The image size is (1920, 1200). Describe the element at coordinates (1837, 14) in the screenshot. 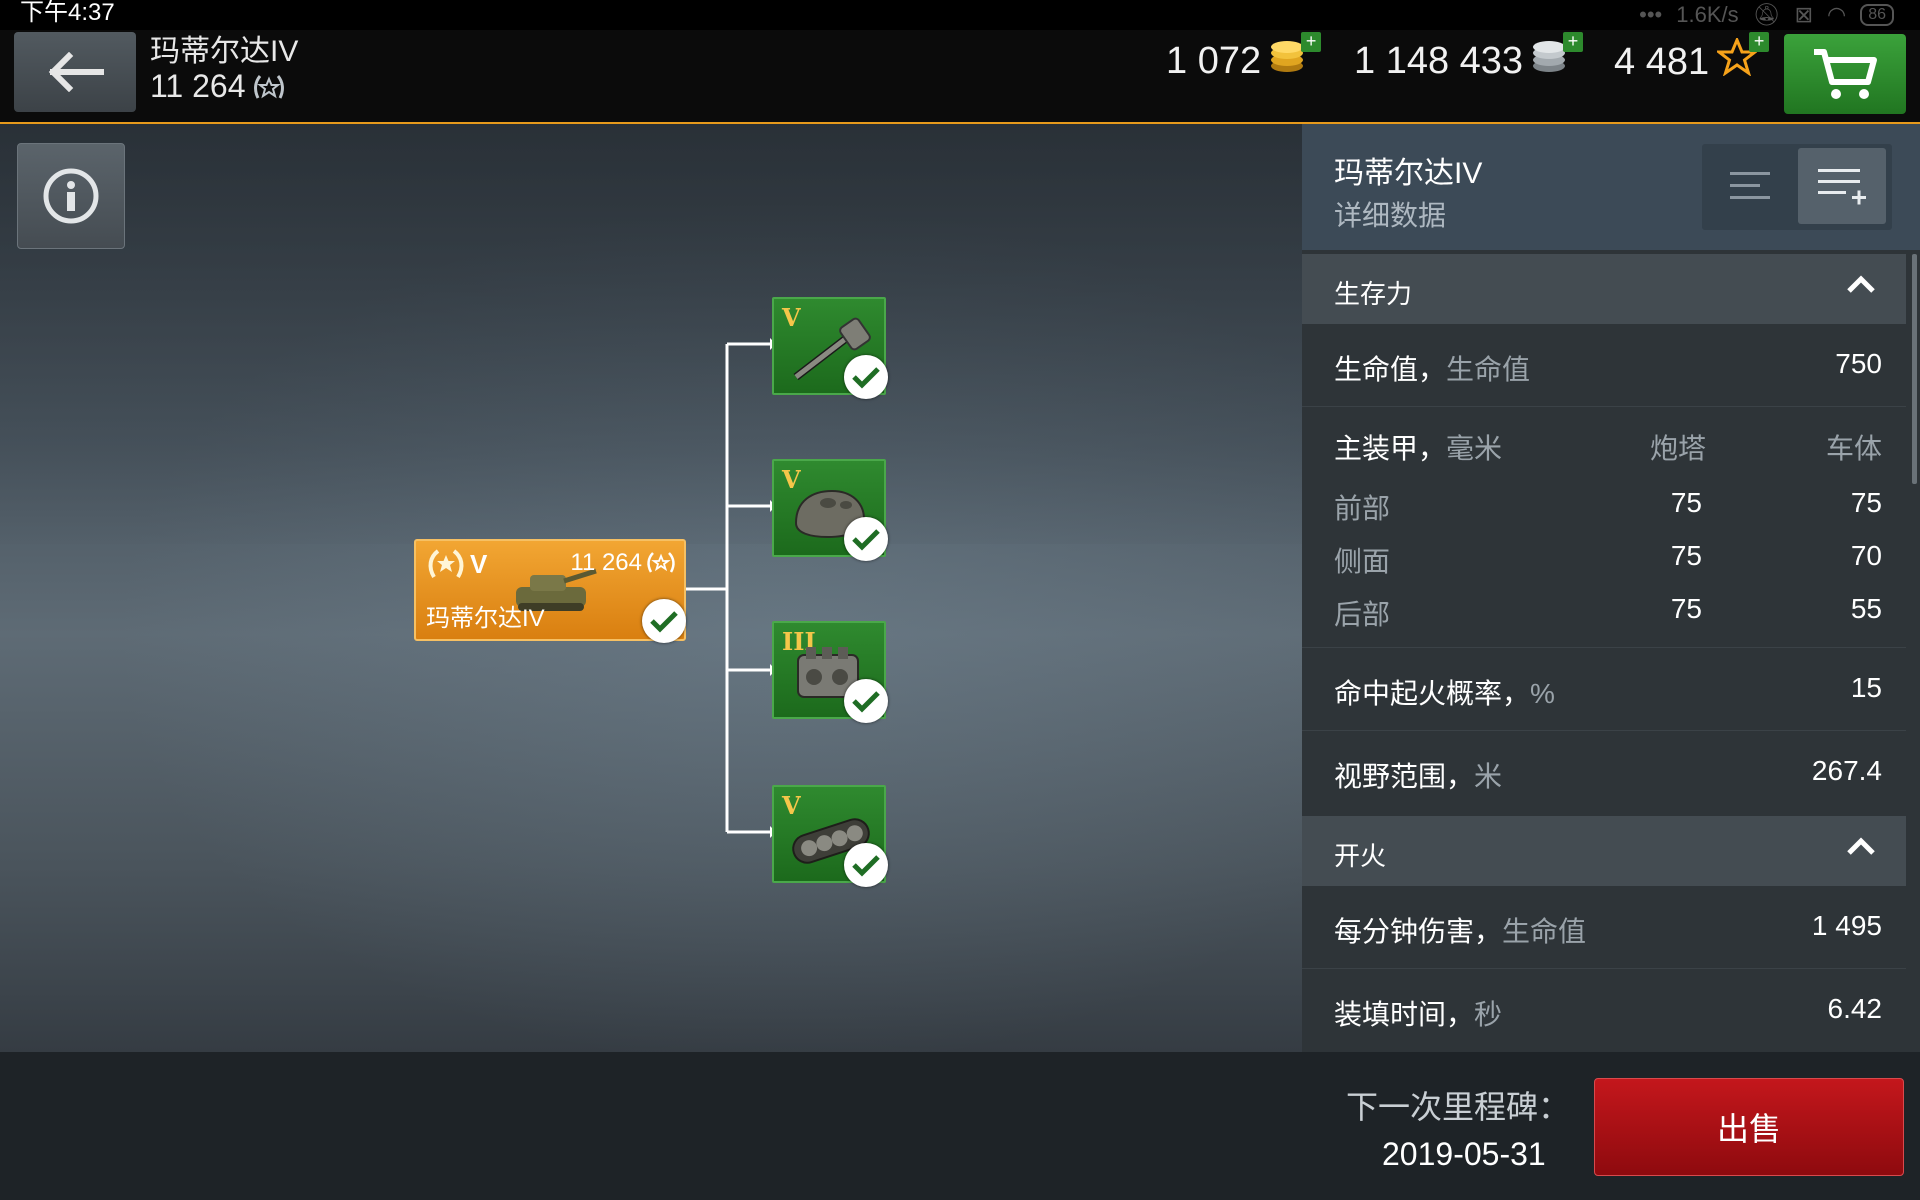

I see `wifi-icon: ◠` at that location.